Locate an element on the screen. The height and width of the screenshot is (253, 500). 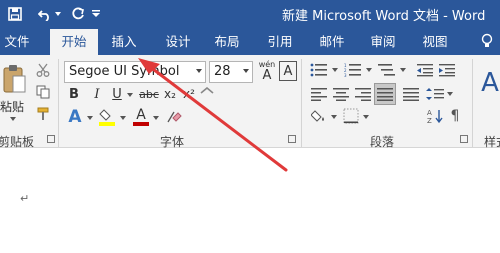
font-size-combo: 28 is located at coordinates (231, 72).